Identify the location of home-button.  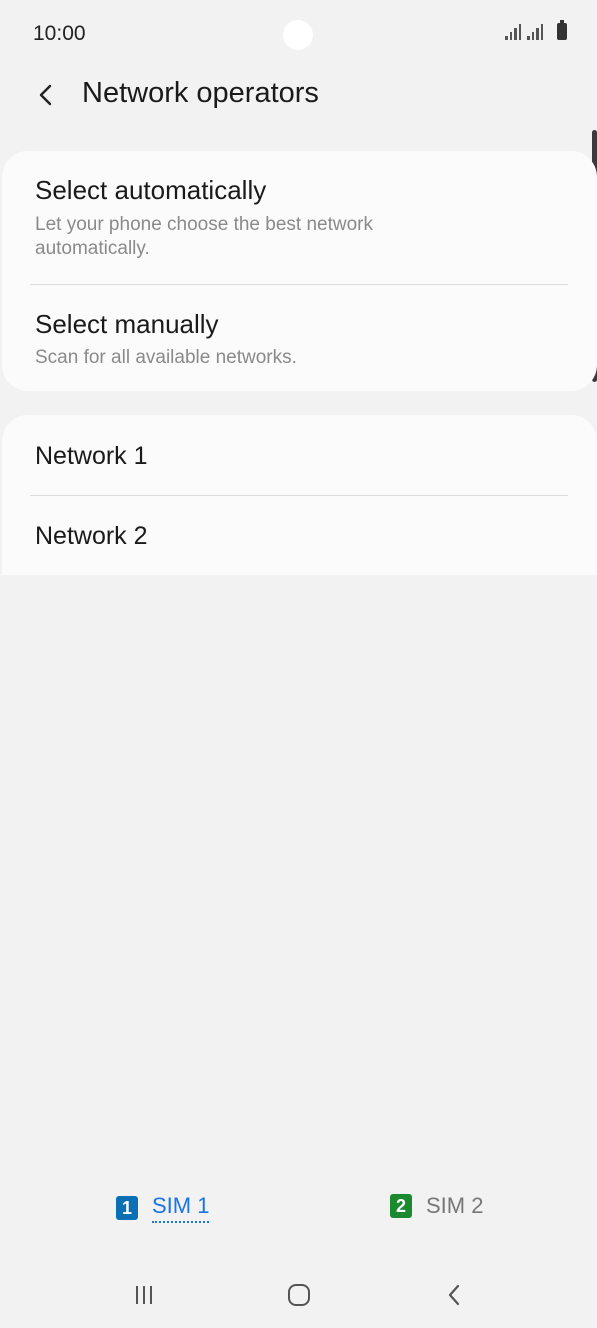
(299, 1295).